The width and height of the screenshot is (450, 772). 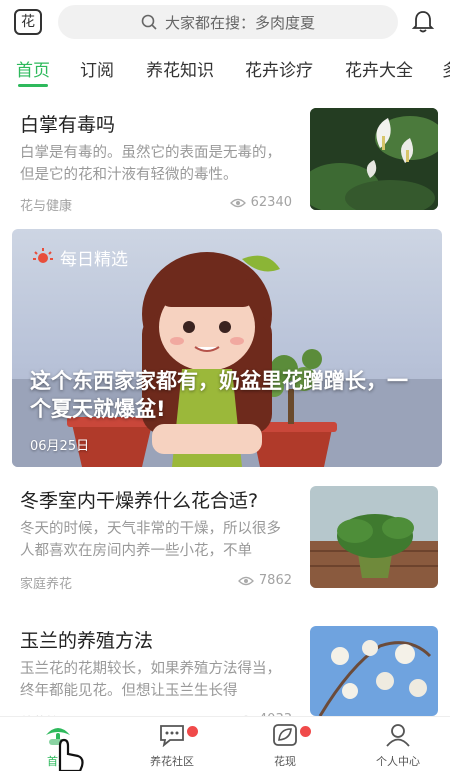 I want to click on nav-discover: 花现, so click(x=285, y=746).